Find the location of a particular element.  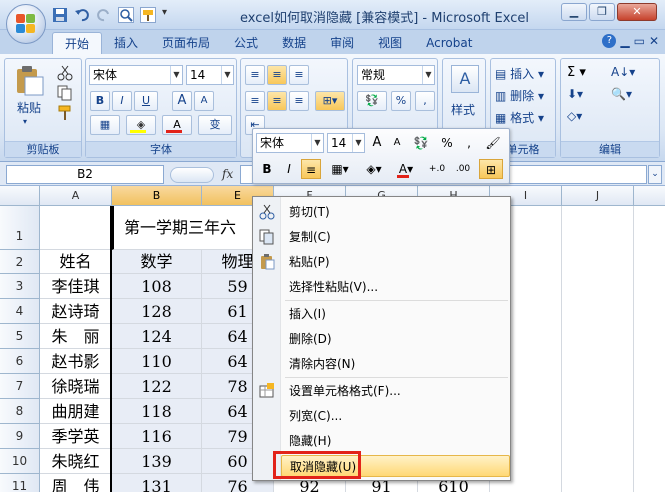

shrink-font-button: A is located at coordinates (204, 101).